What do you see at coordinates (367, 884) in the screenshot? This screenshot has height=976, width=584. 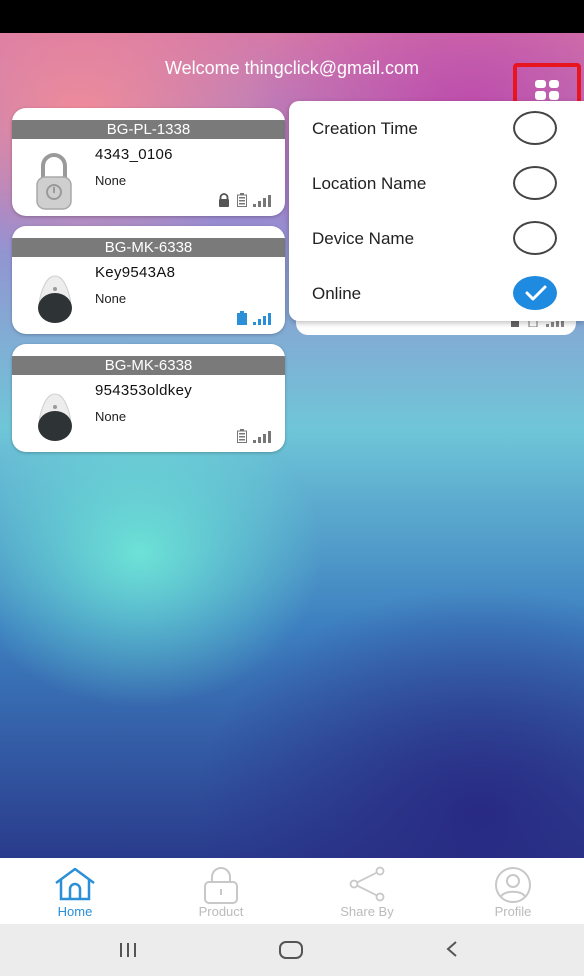 I see `share-icon` at bounding box center [367, 884].